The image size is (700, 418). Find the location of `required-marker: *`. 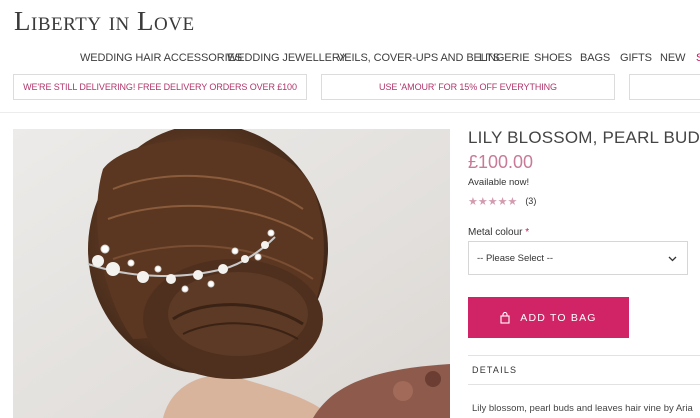

required-marker: * is located at coordinates (527, 232).